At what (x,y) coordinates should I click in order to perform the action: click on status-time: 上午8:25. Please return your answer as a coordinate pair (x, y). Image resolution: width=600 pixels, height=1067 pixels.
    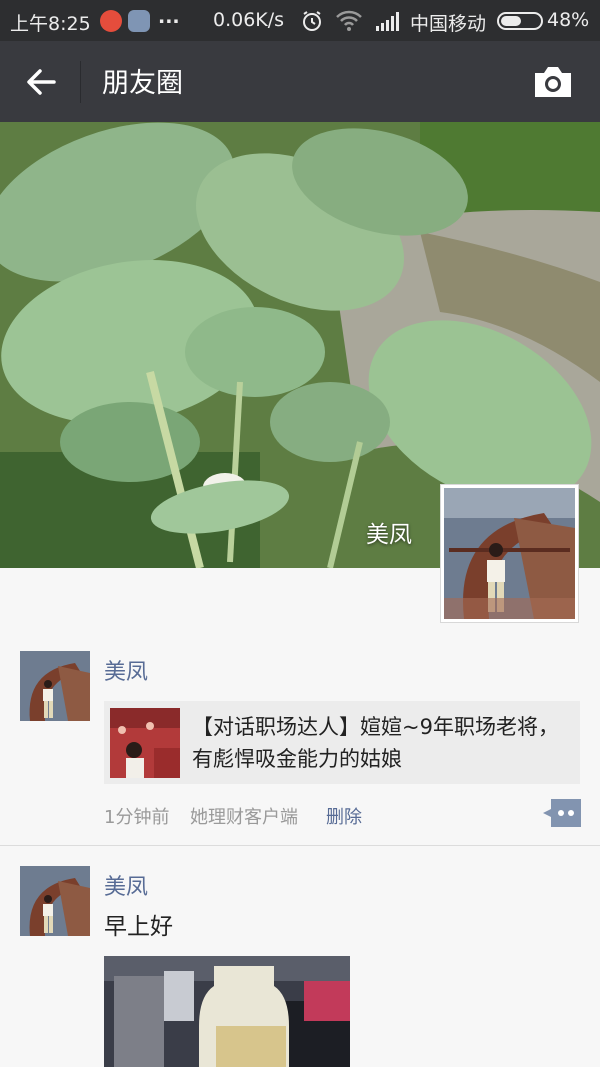
    Looking at the image, I should click on (50, 24).